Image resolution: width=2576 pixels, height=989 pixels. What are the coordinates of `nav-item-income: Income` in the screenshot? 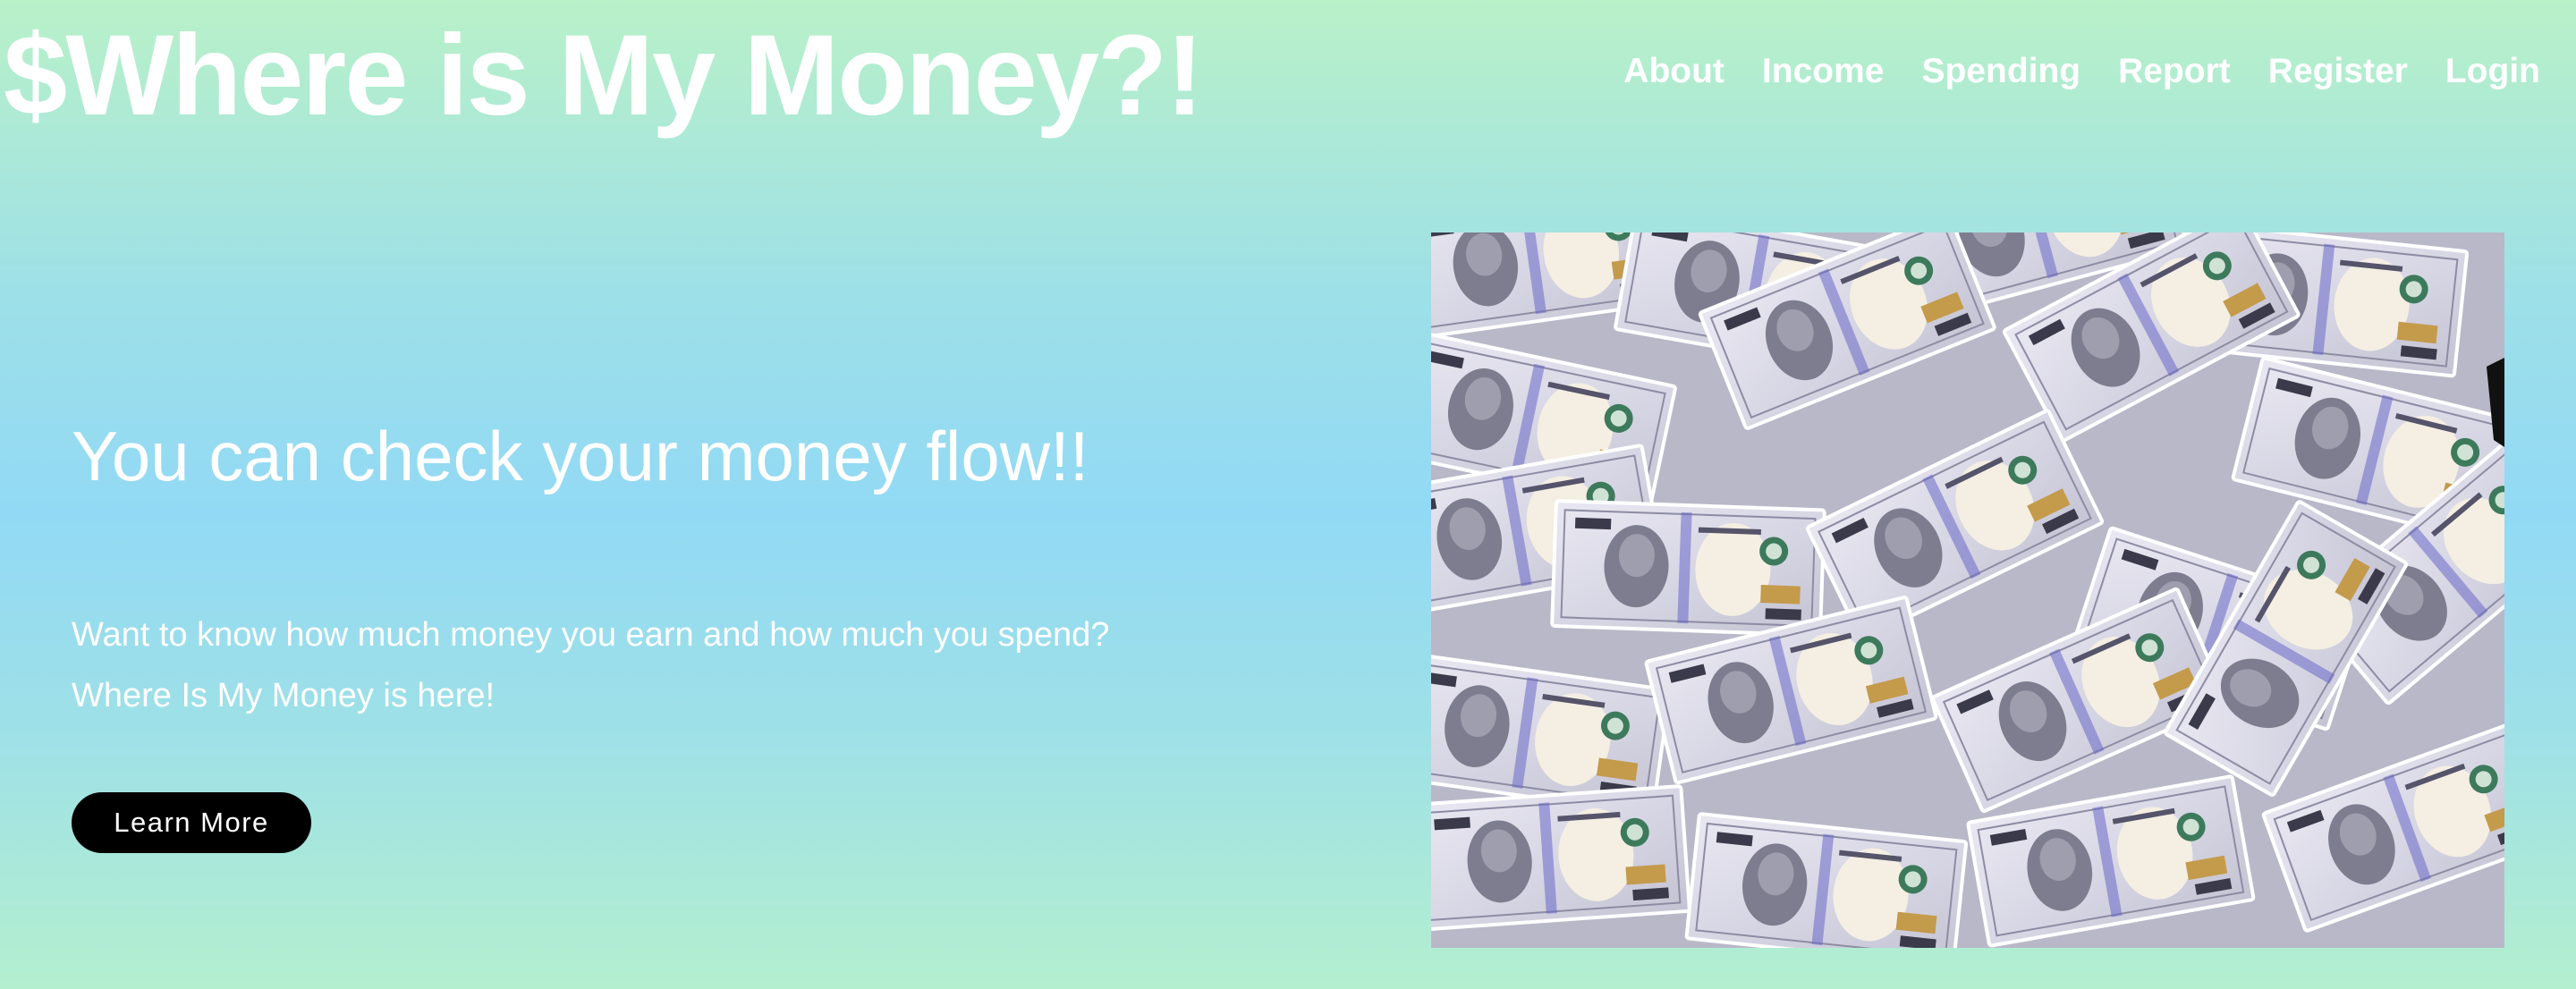 It's located at (1823, 71).